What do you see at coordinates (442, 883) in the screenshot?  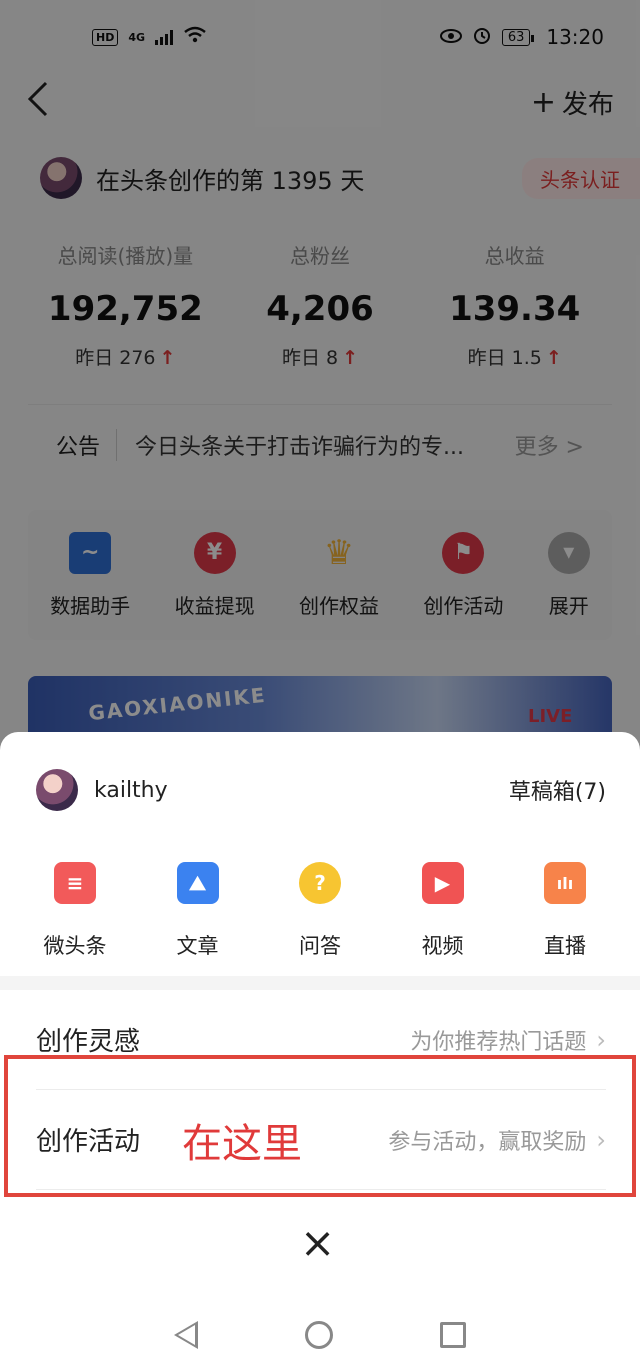 I see `video-icon: ▶` at bounding box center [442, 883].